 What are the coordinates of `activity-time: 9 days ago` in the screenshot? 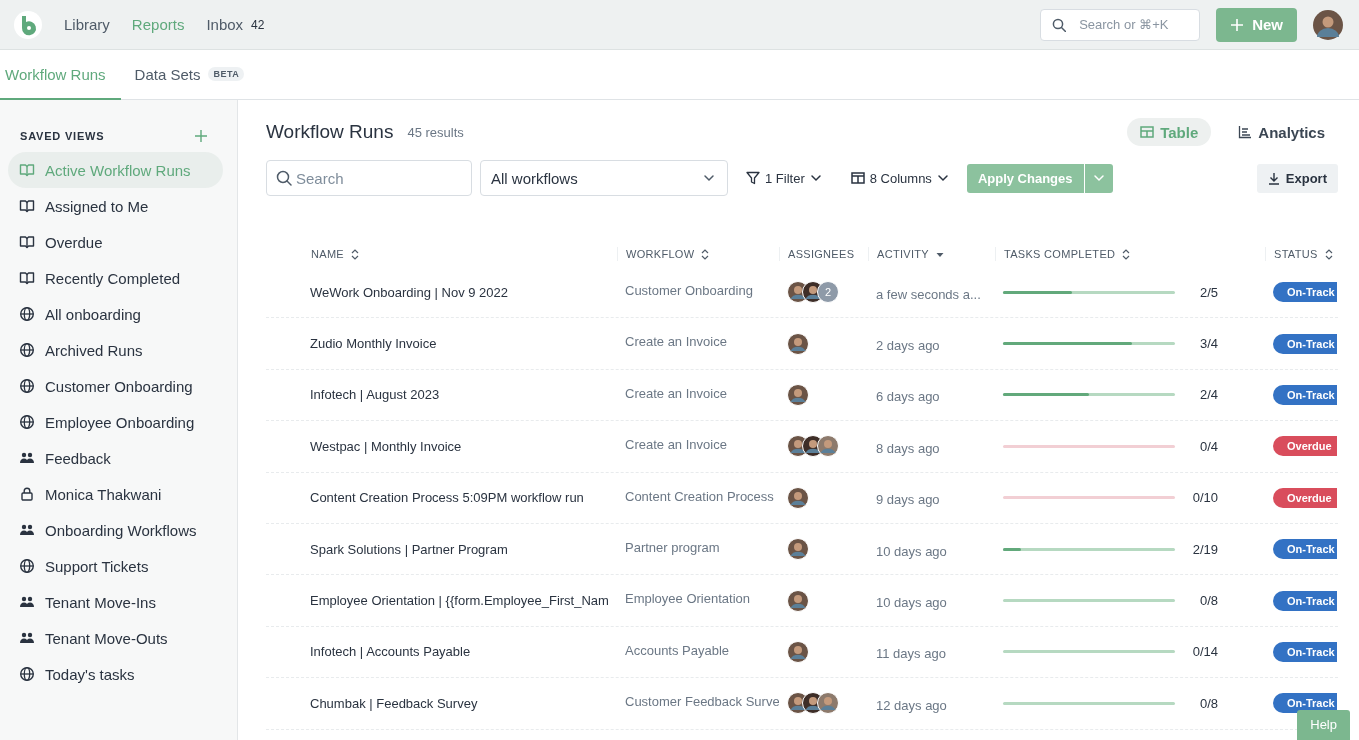 It's located at (908, 499).